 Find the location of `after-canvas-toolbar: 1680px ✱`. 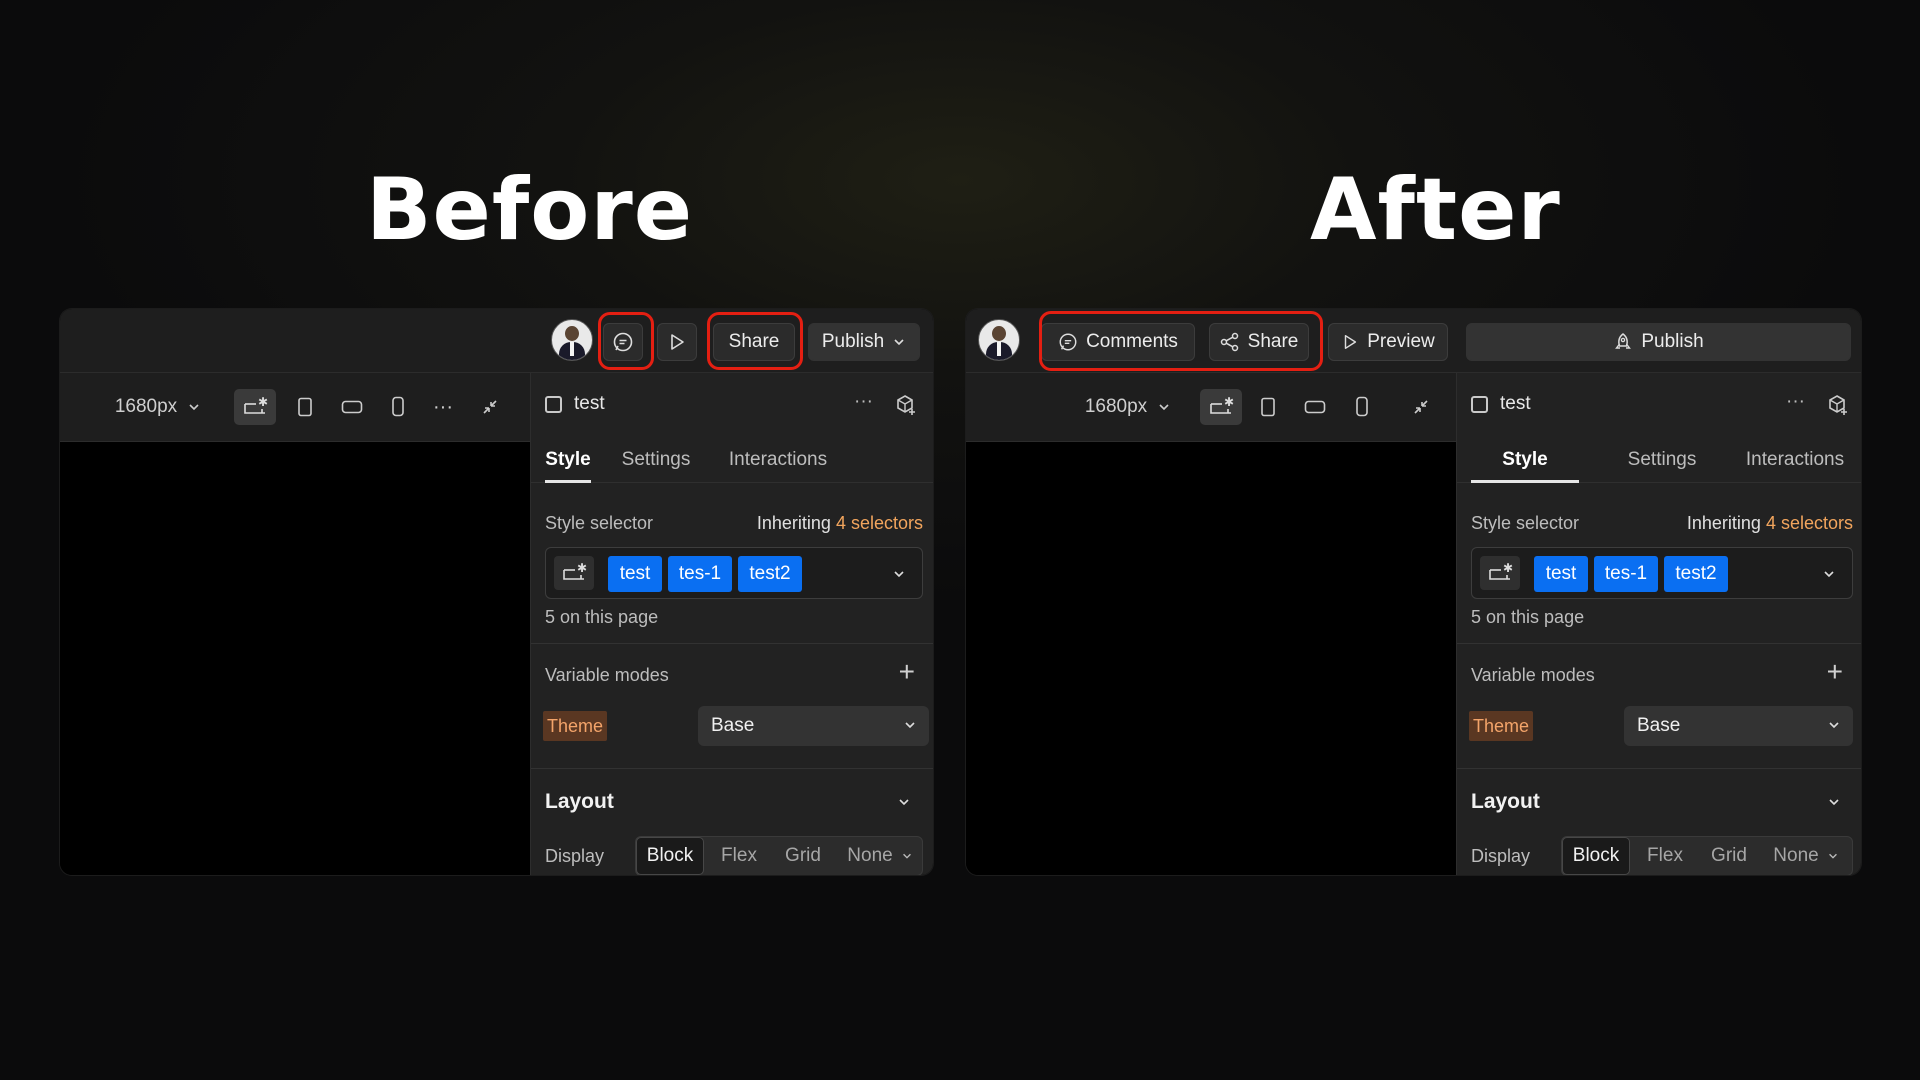

after-canvas-toolbar: 1680px ✱ is located at coordinates (1211, 407).